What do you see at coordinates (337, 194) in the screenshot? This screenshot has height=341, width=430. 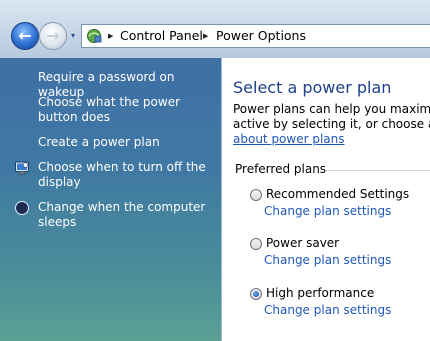 I see `plan-name-label: Recommended Settings` at bounding box center [337, 194].